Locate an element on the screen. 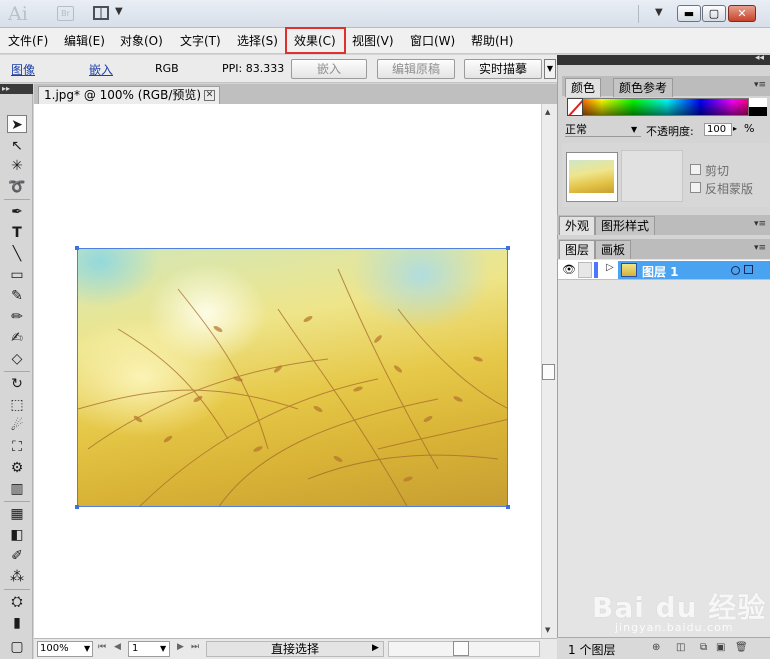 This screenshot has height=659, width=770. clip-checkbox is located at coordinates (695, 169).